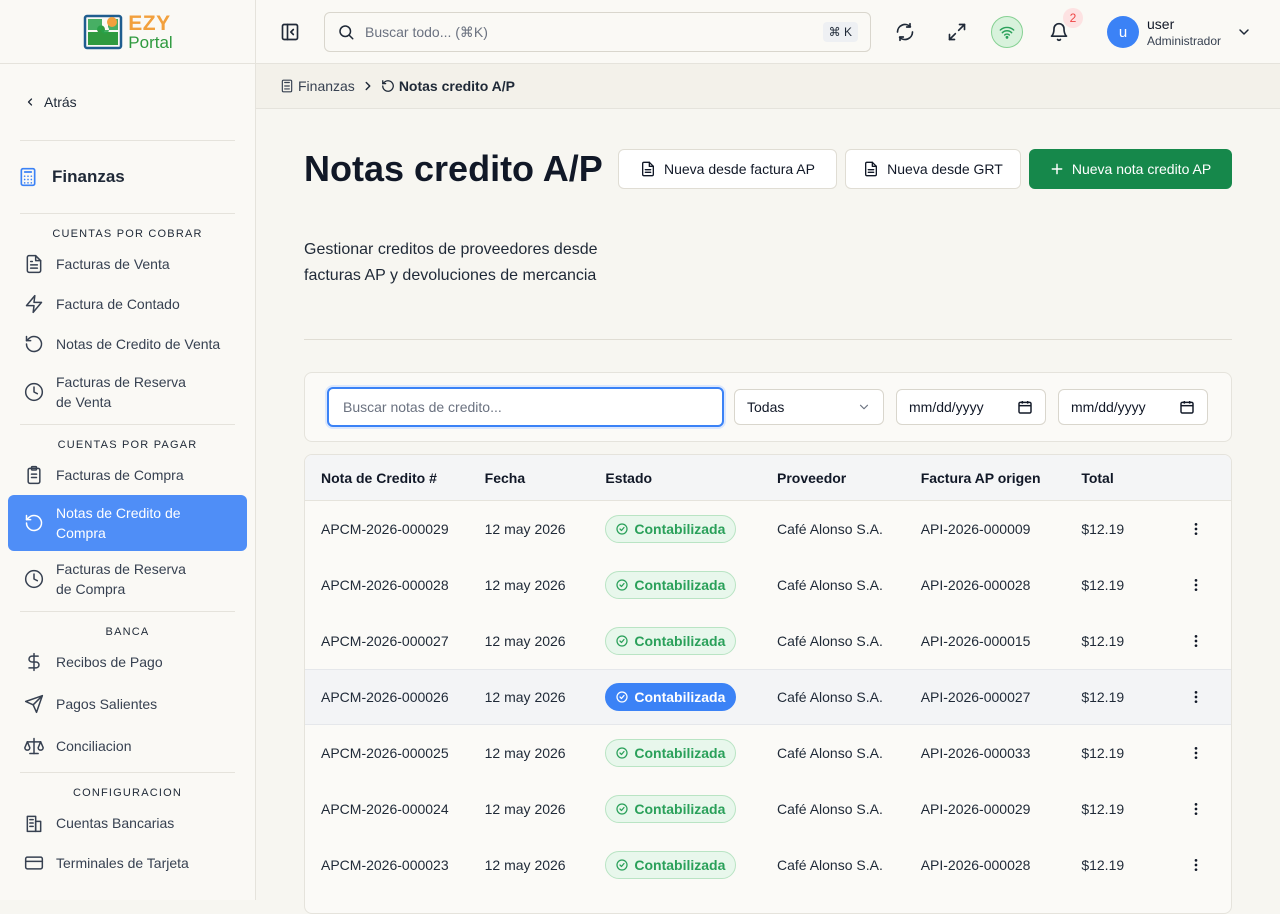 Image resolution: width=1280 pixels, height=914 pixels. Describe the element at coordinates (456, 86) in the screenshot. I see `breadcrumb-label: Notas credito A/P` at that location.